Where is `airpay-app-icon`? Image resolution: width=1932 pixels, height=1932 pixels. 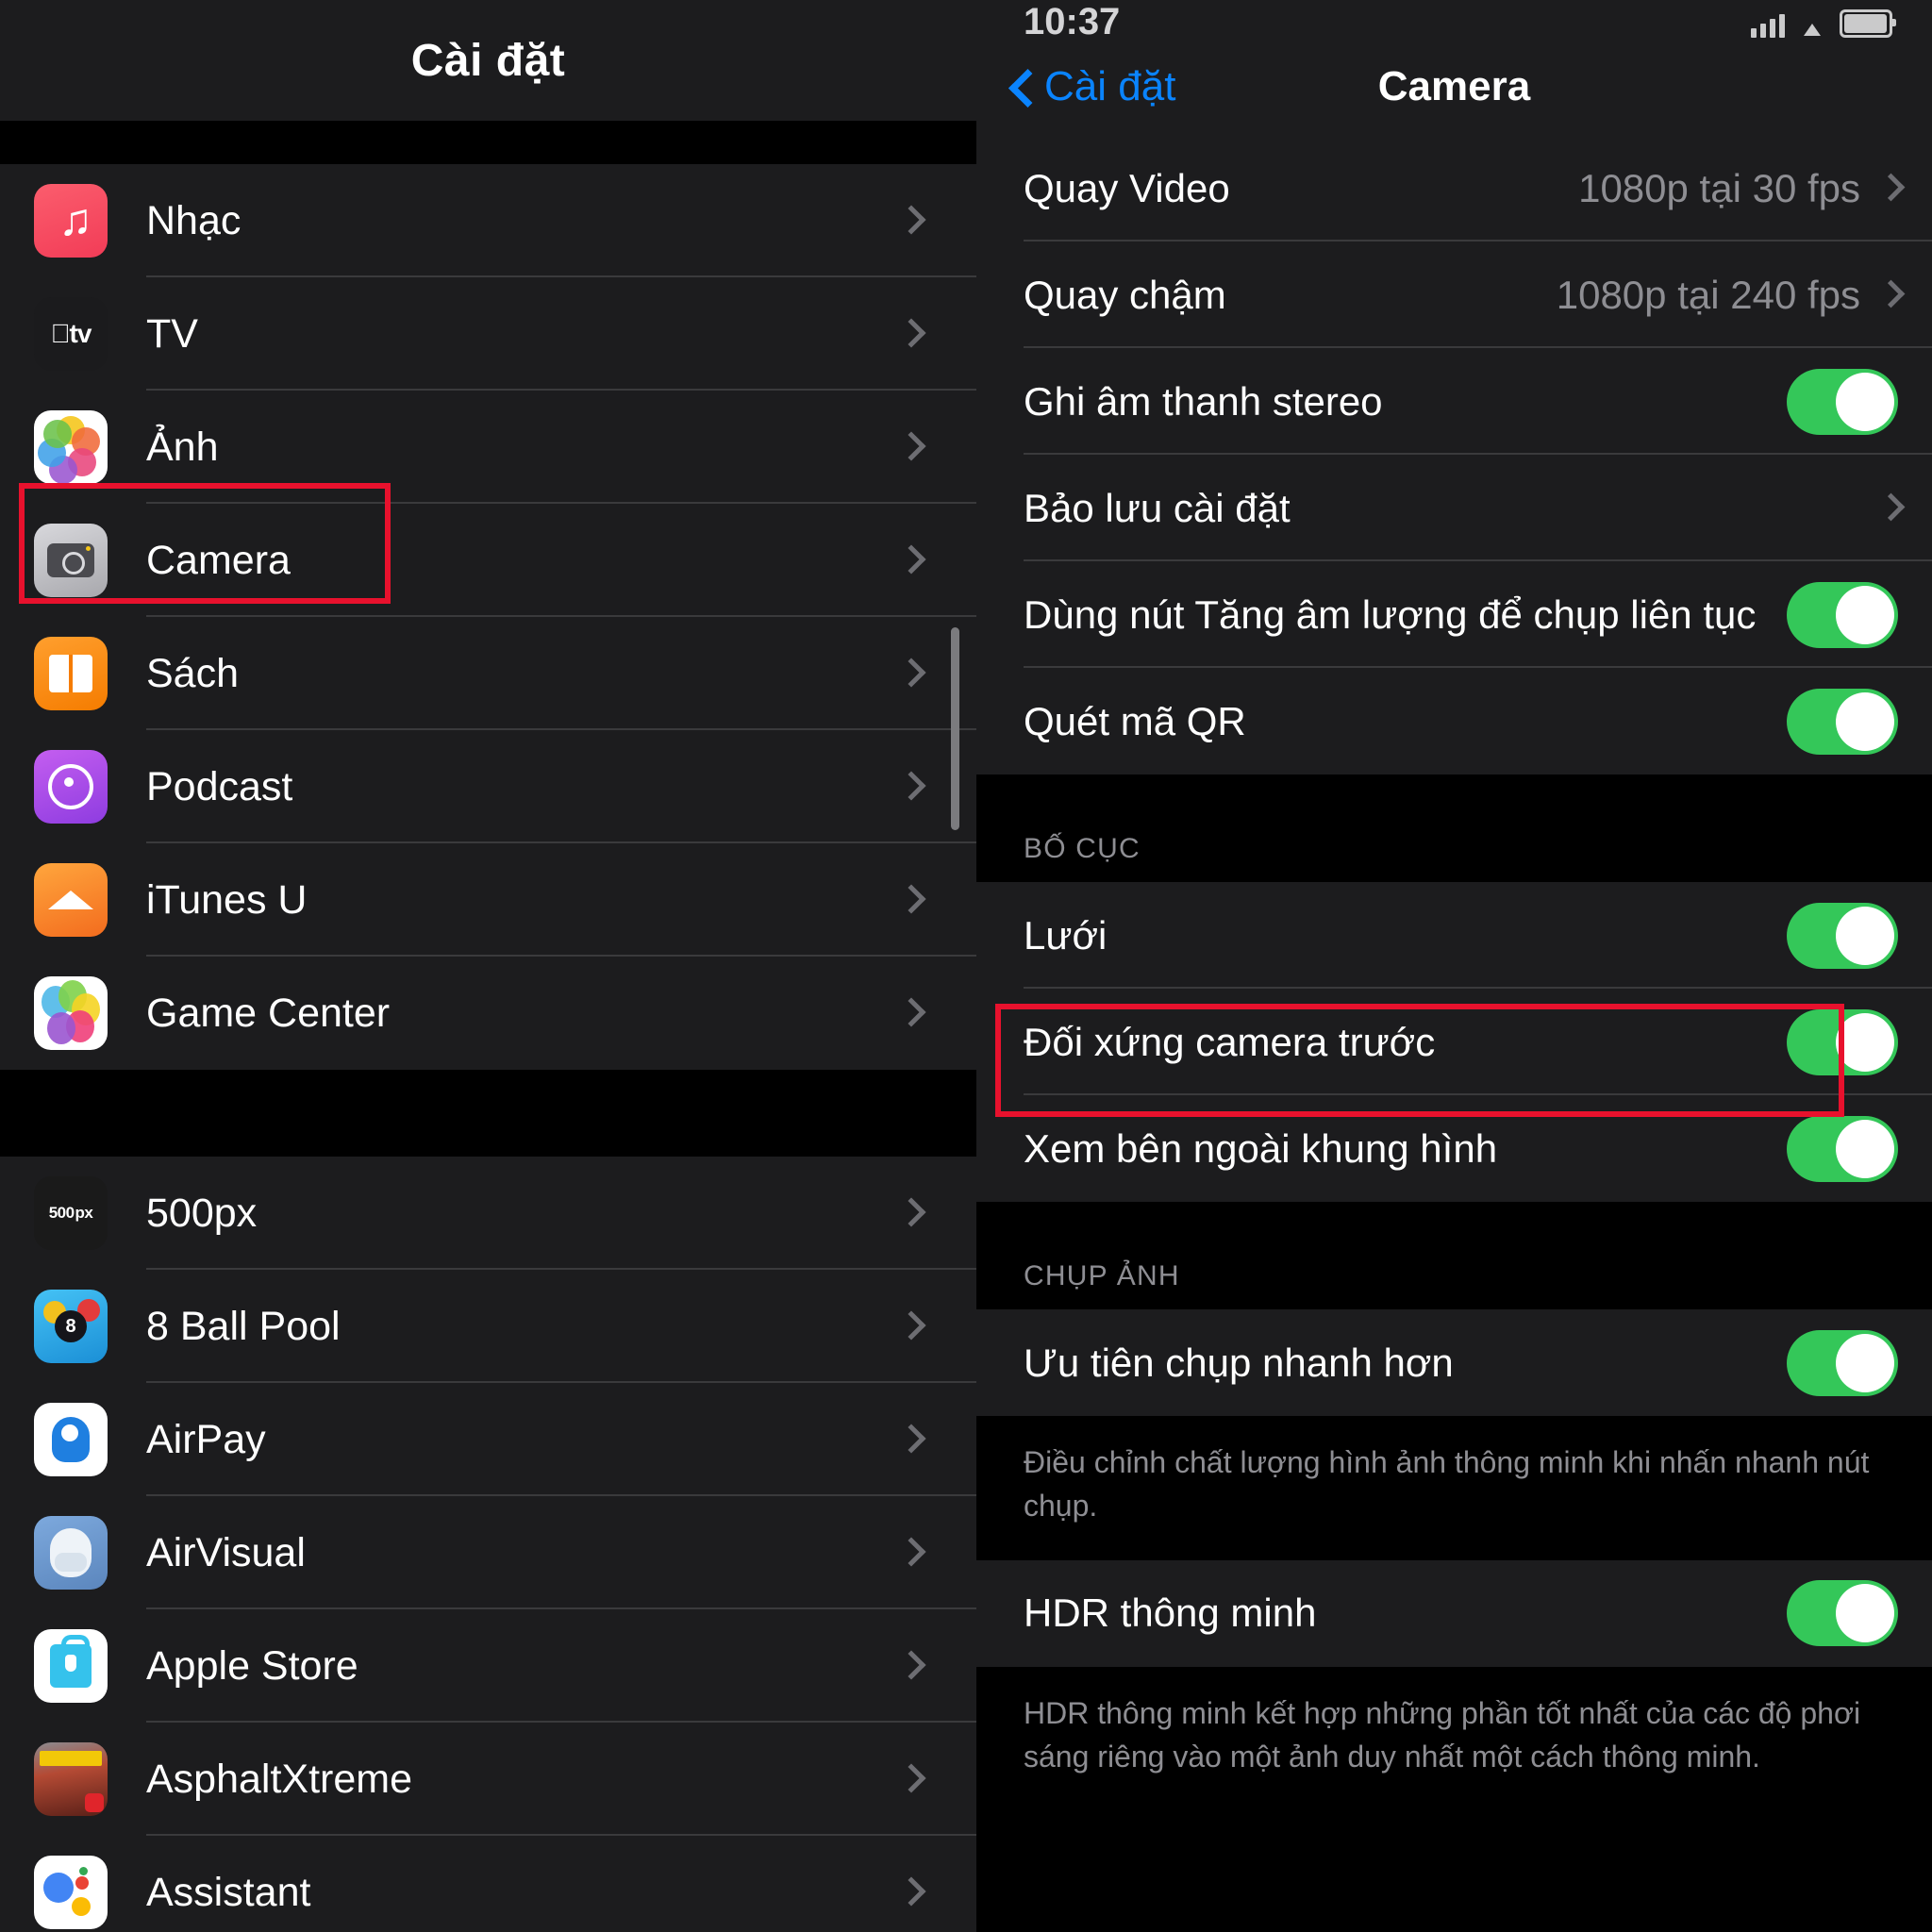 airpay-app-icon is located at coordinates (71, 1439).